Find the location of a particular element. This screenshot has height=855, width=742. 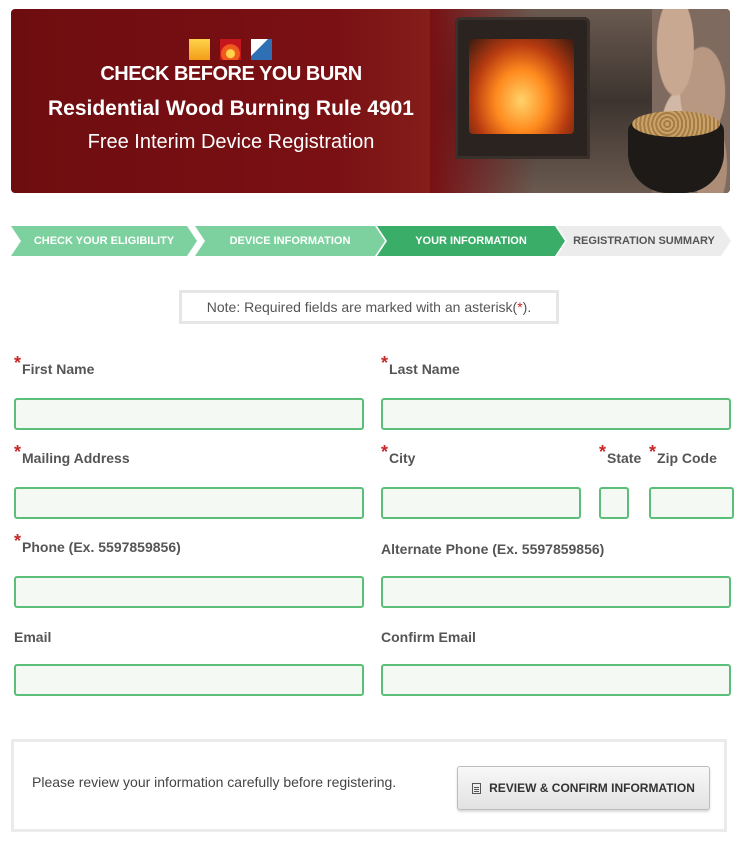

email-input is located at coordinates (189, 680).